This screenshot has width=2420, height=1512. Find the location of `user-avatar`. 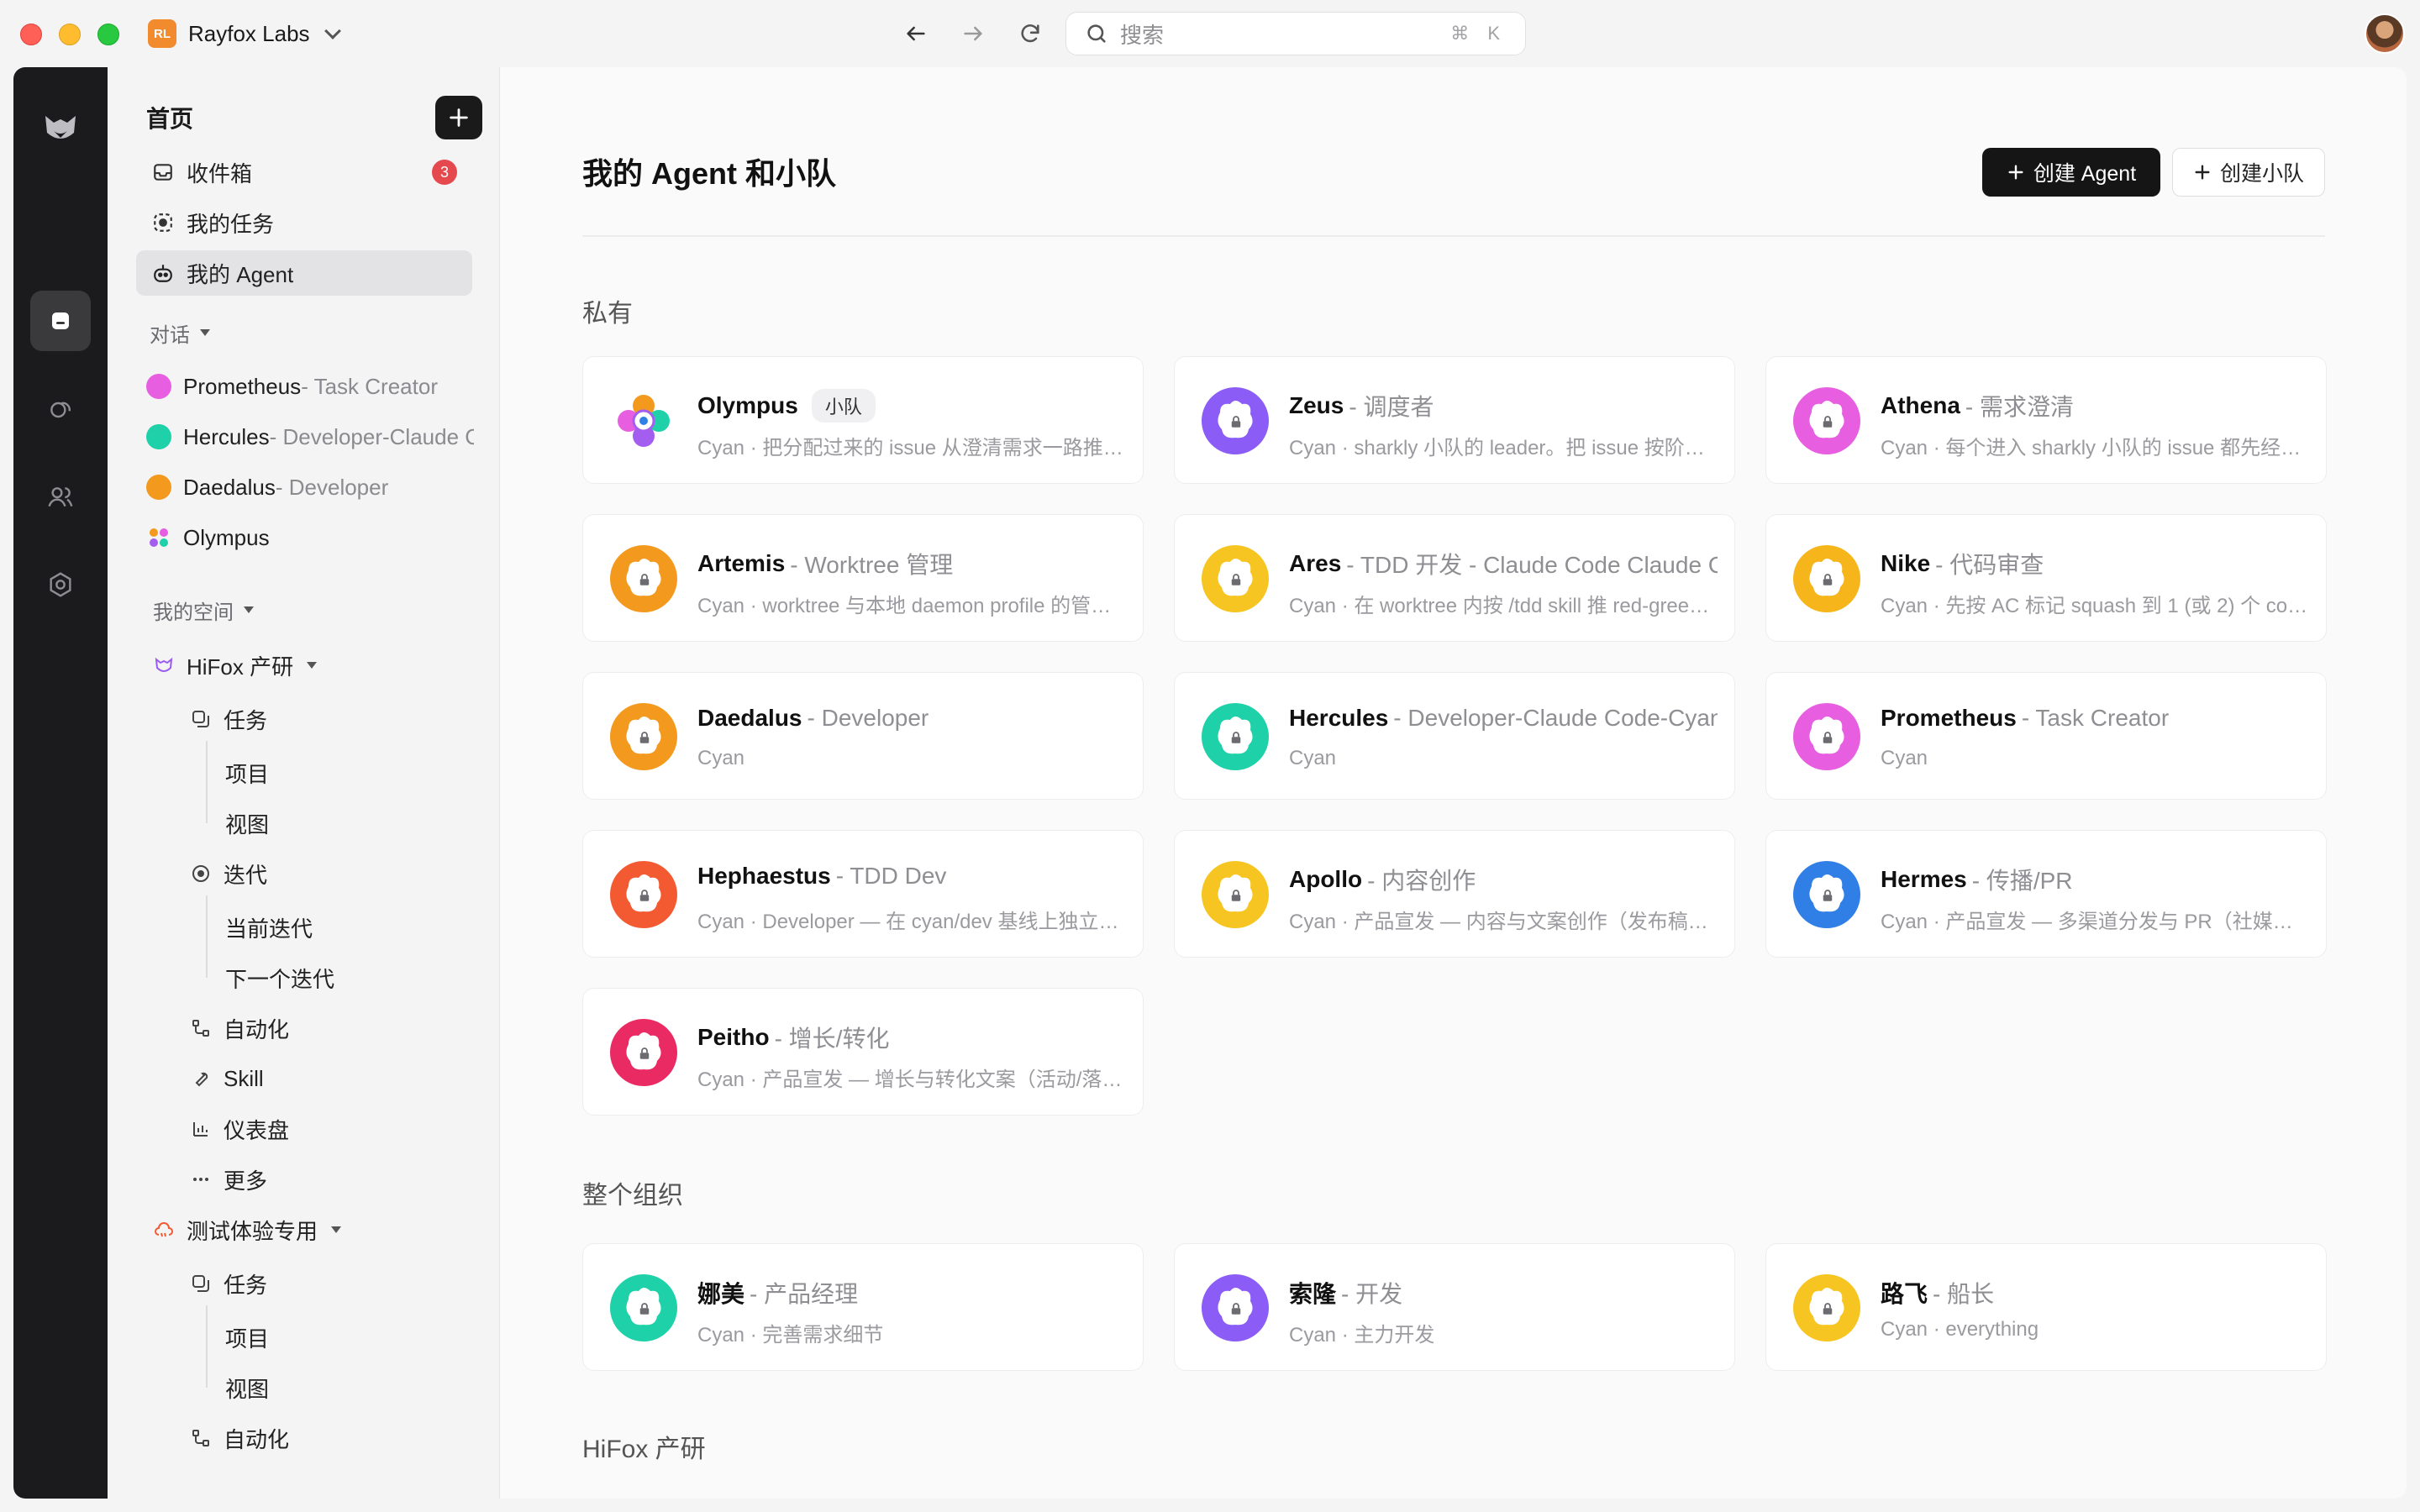

user-avatar is located at coordinates (2385, 33).